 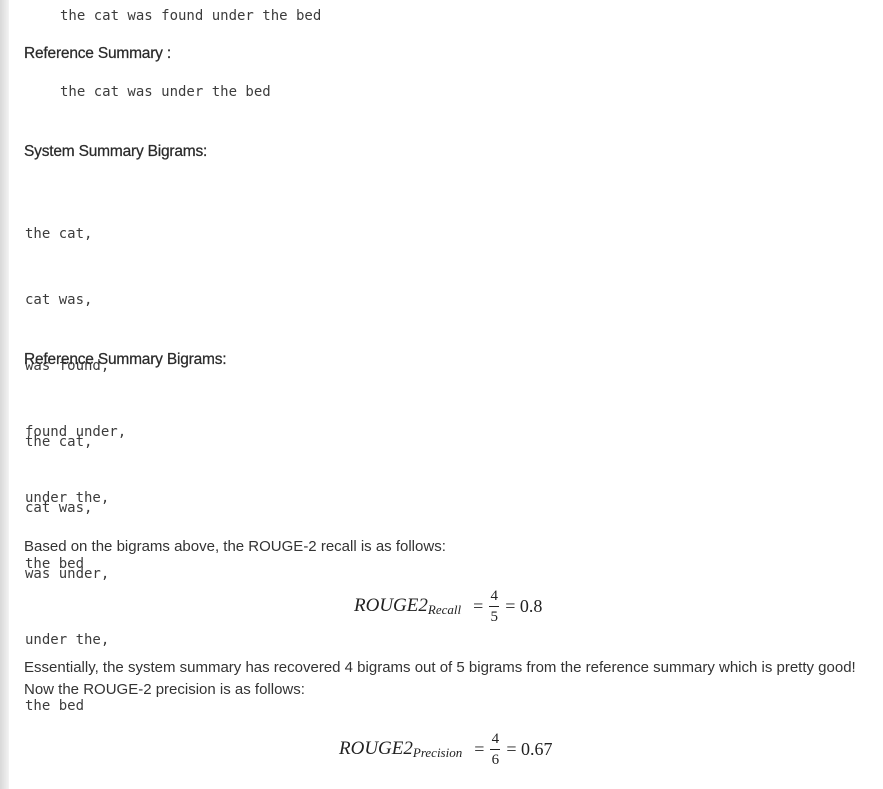 I want to click on formula-result: = 0.8, so click(x=524, y=605).